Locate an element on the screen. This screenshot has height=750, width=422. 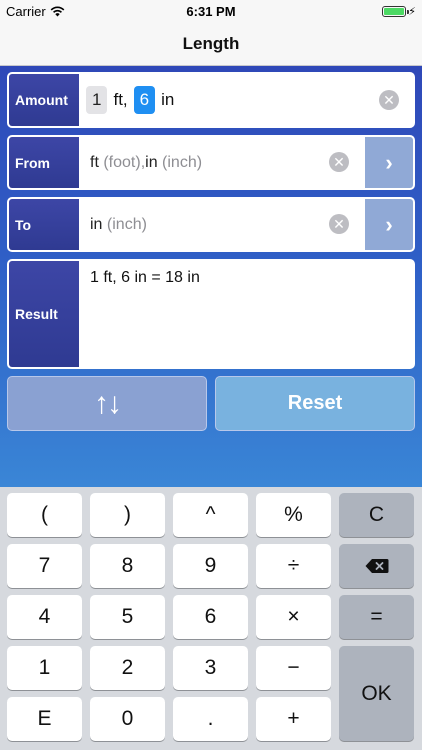
key-minus: − is located at coordinates (293, 668).